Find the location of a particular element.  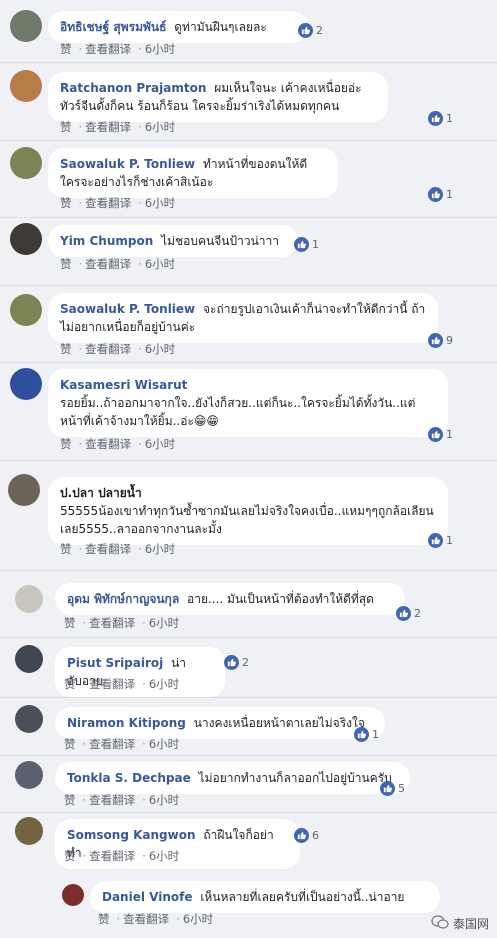

comment-author: ป.ปลา ปลายน้ำ is located at coordinates (101, 493).